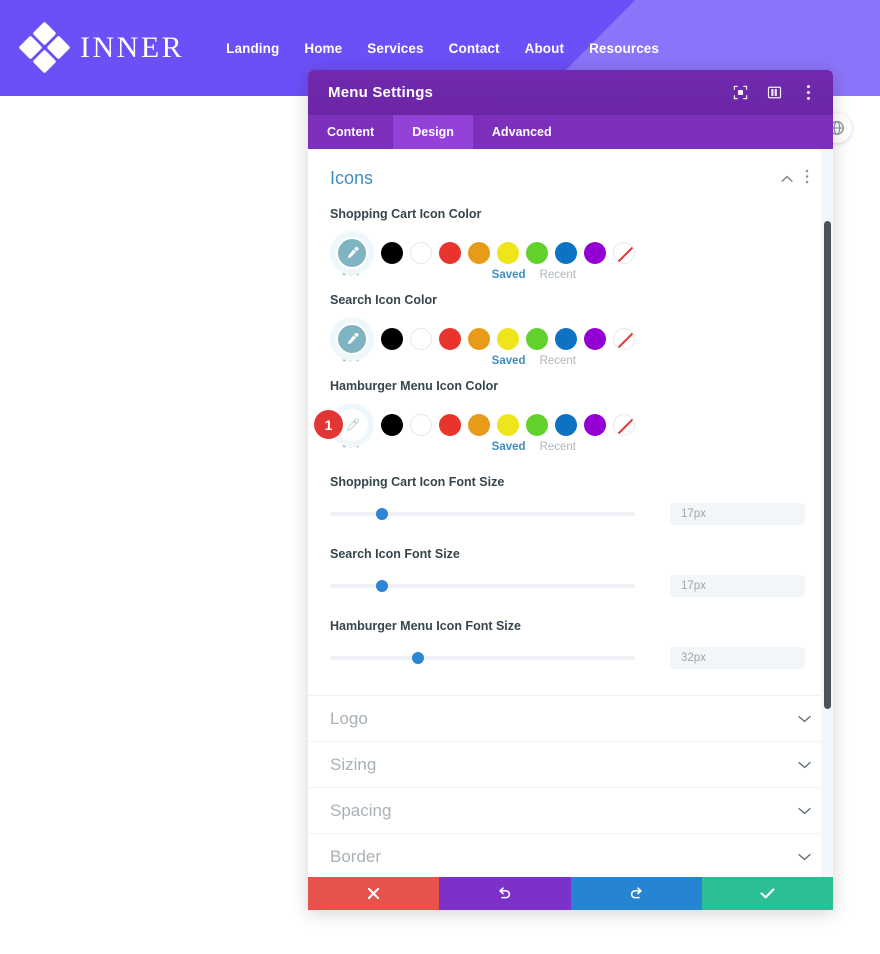 This screenshot has width=880, height=954. What do you see at coordinates (353, 764) in the screenshot?
I see `section-label: Sizing` at bounding box center [353, 764].